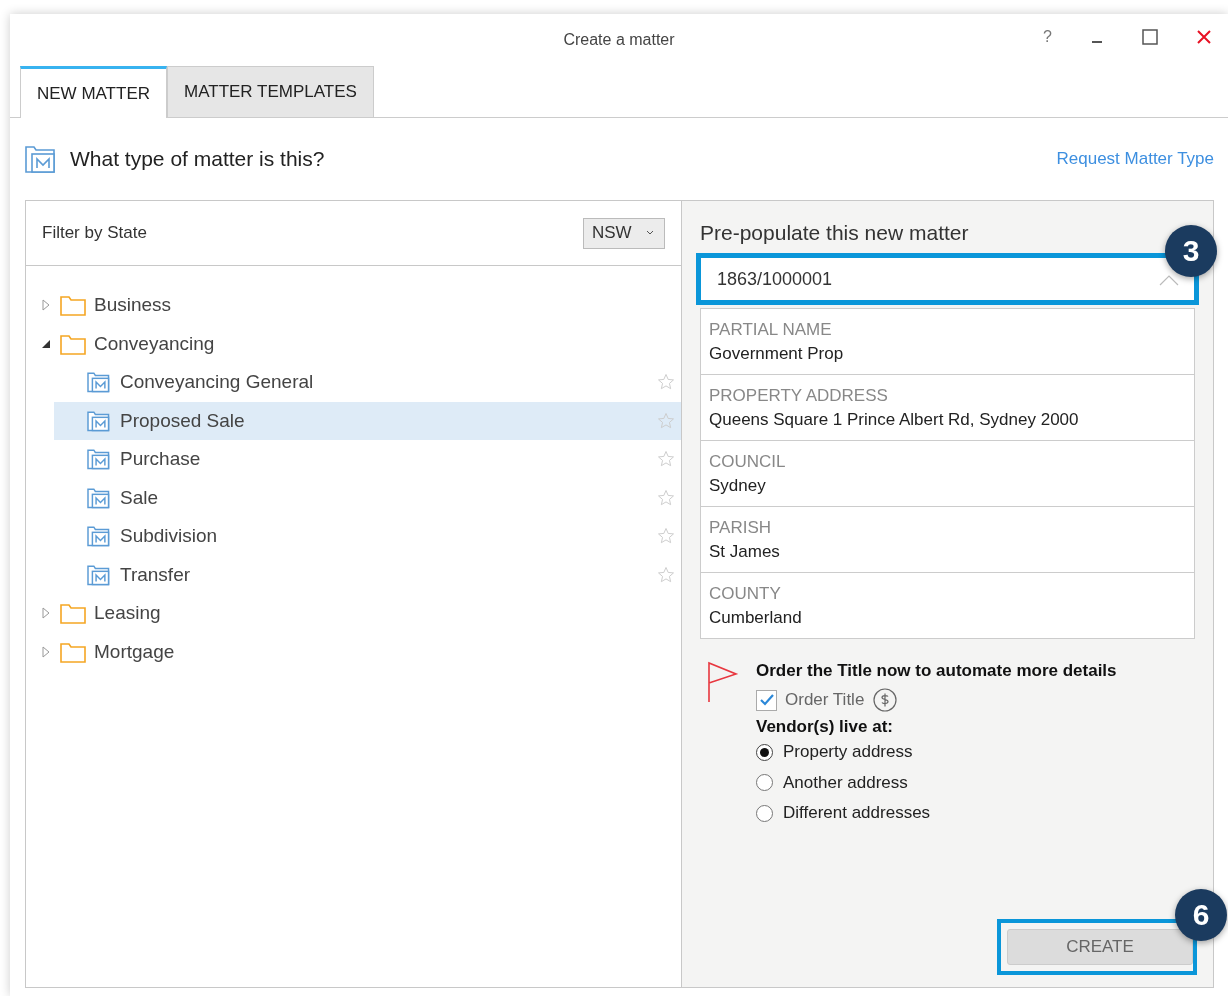  I want to click on detail-label: PARTIAL NAME, so click(771, 329).